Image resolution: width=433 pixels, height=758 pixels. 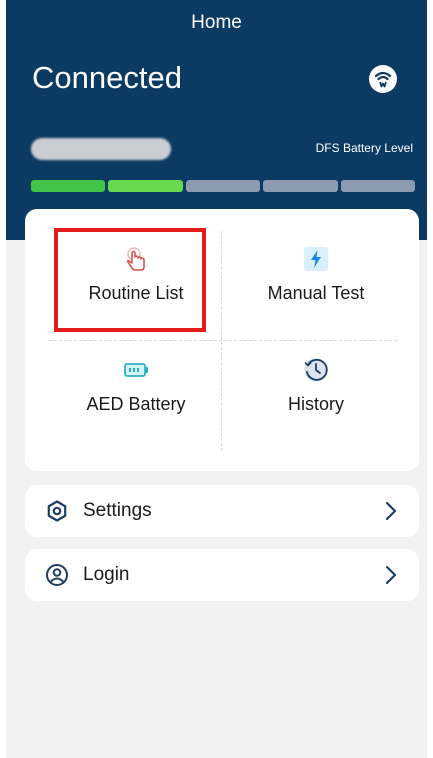 What do you see at coordinates (315, 404) in the screenshot?
I see `tile-label: History` at bounding box center [315, 404].